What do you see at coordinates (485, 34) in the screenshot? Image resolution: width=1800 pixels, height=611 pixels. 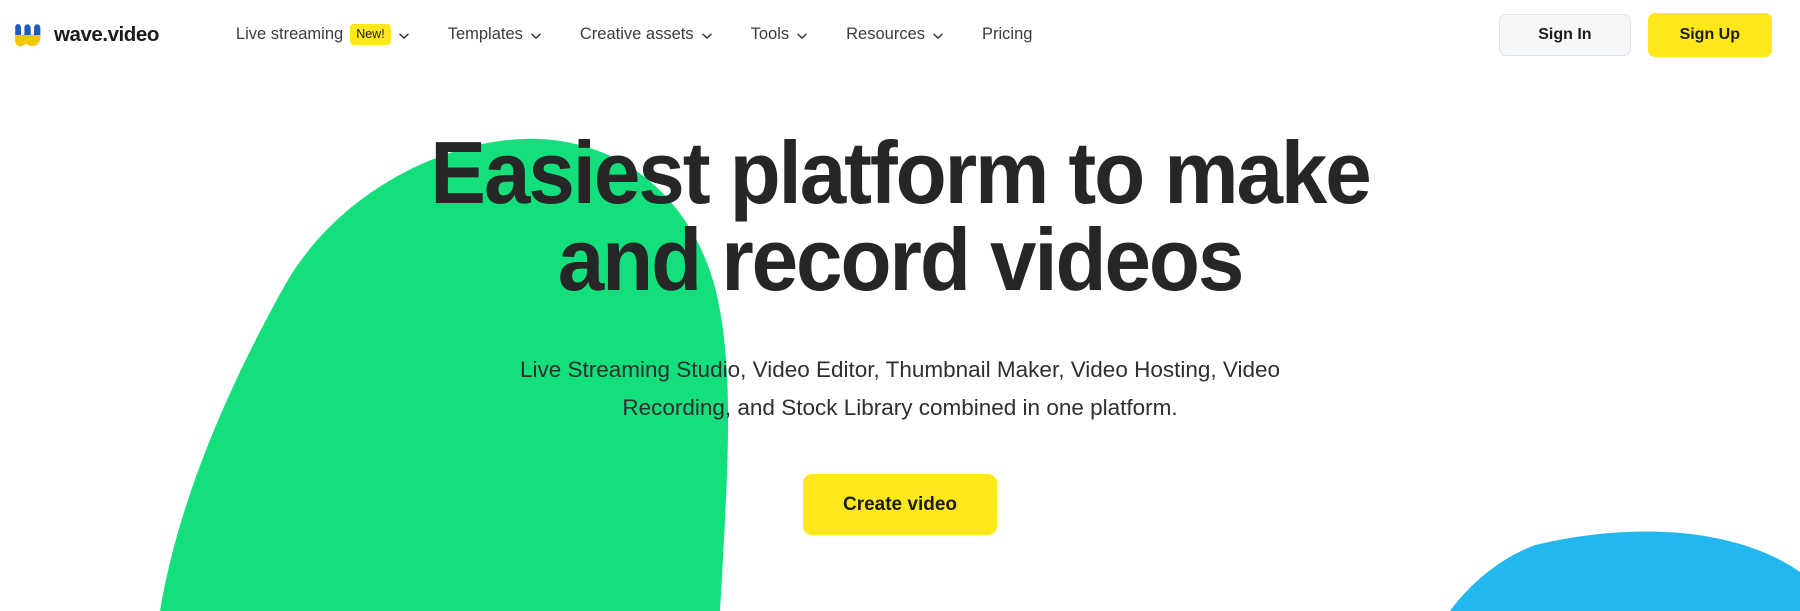 I see `nav-label-templates: Templates` at bounding box center [485, 34].